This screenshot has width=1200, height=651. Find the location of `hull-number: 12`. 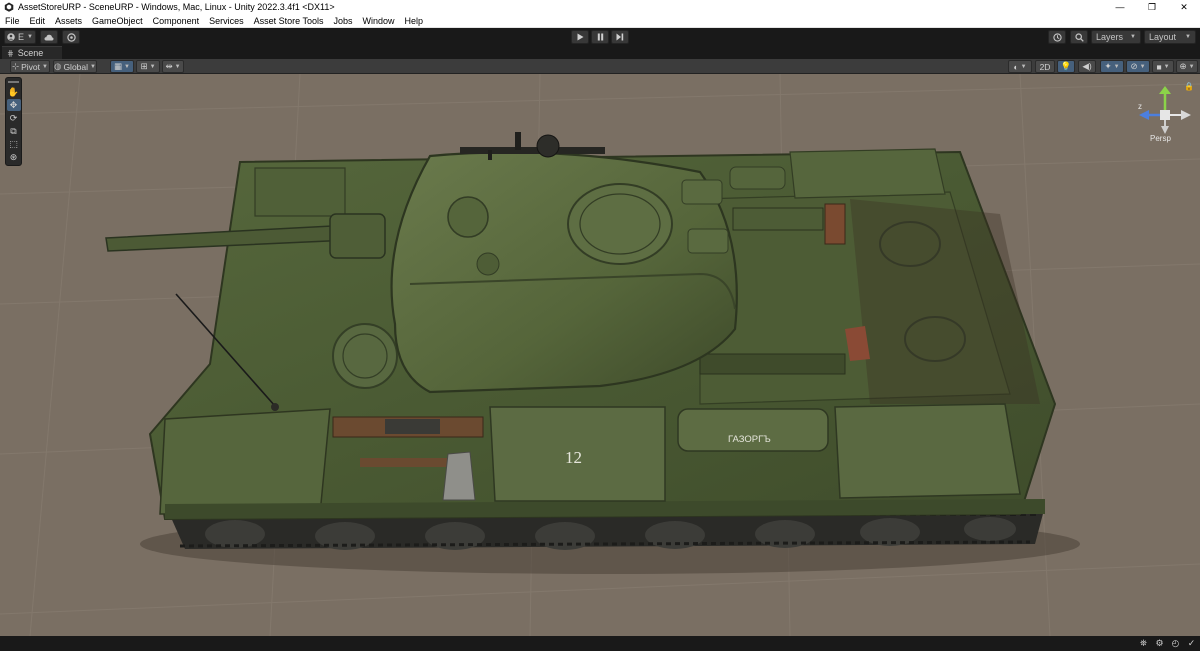

hull-number: 12 is located at coordinates (573, 457).